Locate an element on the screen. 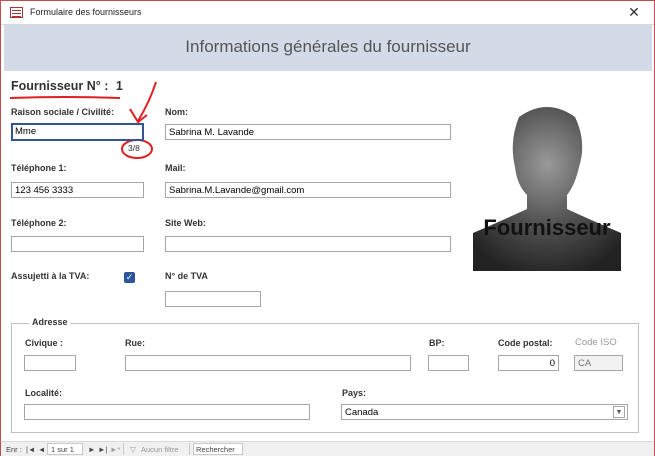  localite-input is located at coordinates (167, 412).